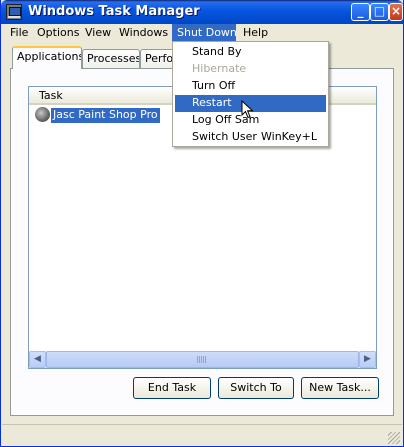 This screenshot has height=447, width=404. I want to click on maximize-button: □, so click(379, 12).